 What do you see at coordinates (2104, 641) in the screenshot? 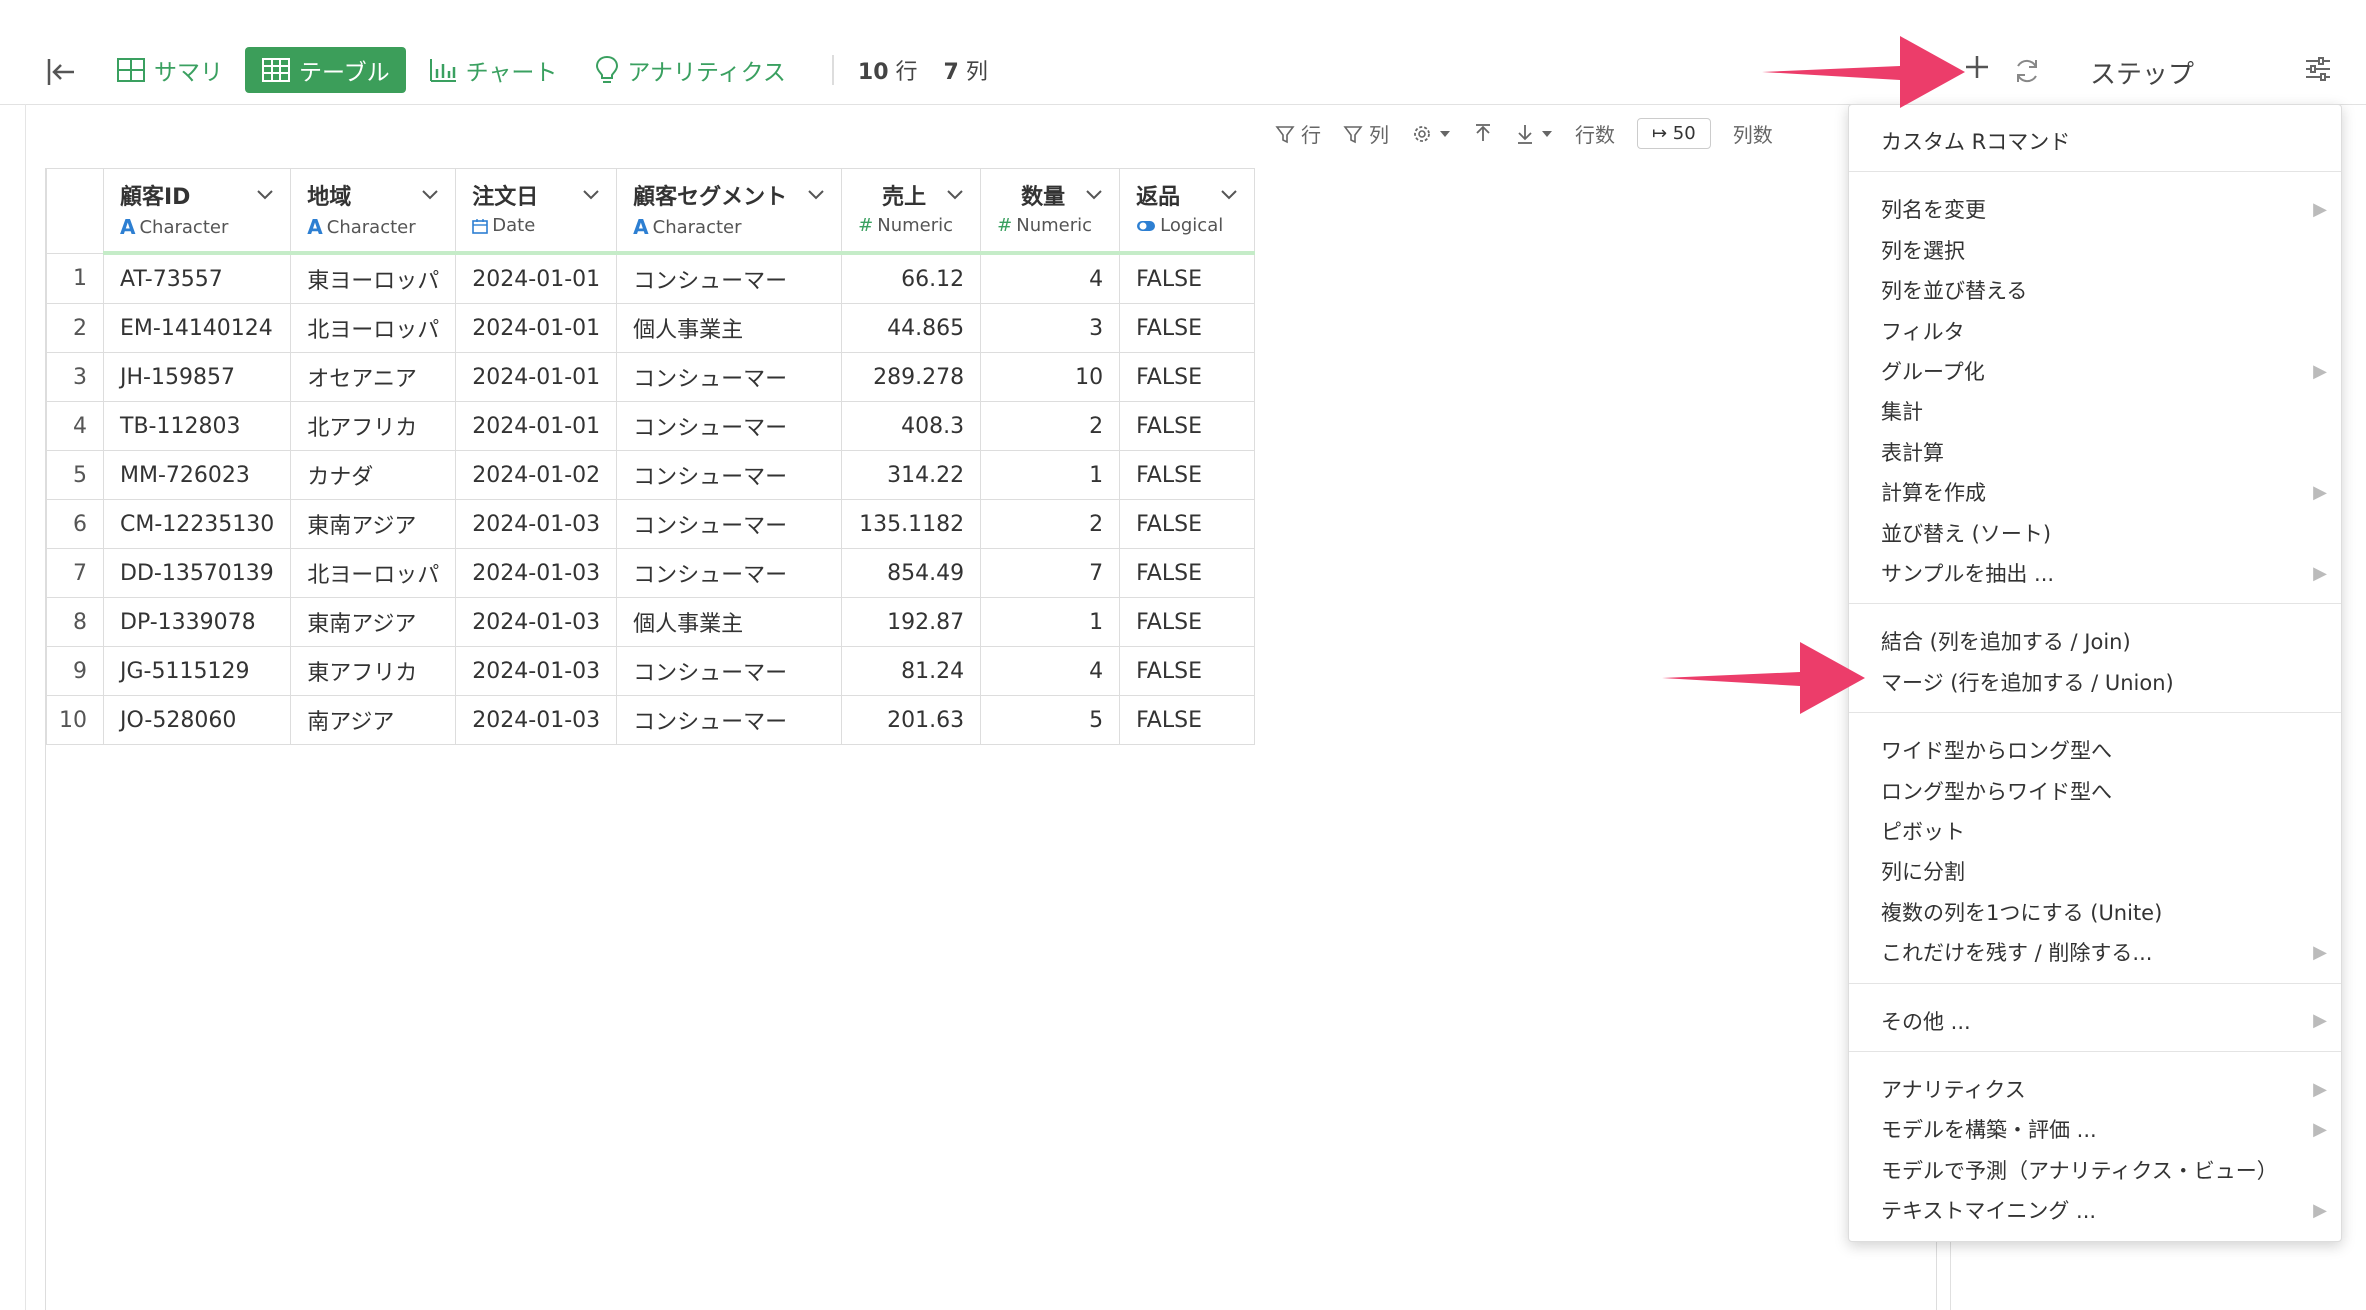
I see `menu-item: 結合 (列を追加する / Join)` at bounding box center [2104, 641].